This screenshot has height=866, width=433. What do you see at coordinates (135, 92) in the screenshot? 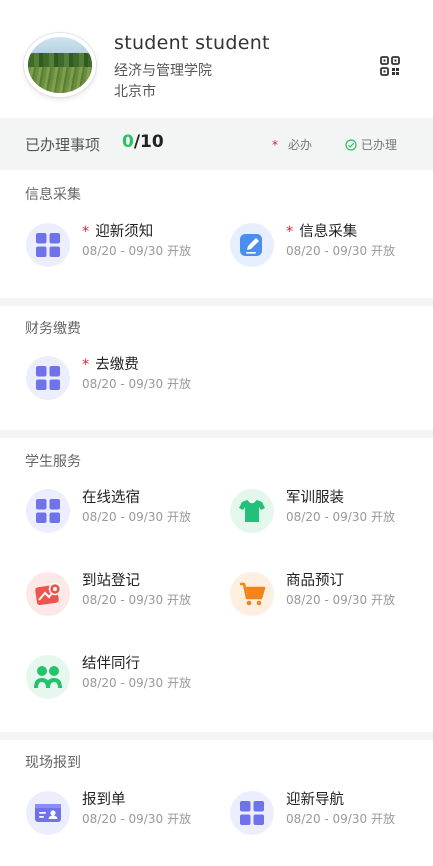
I see `city-name: 北京市` at bounding box center [135, 92].